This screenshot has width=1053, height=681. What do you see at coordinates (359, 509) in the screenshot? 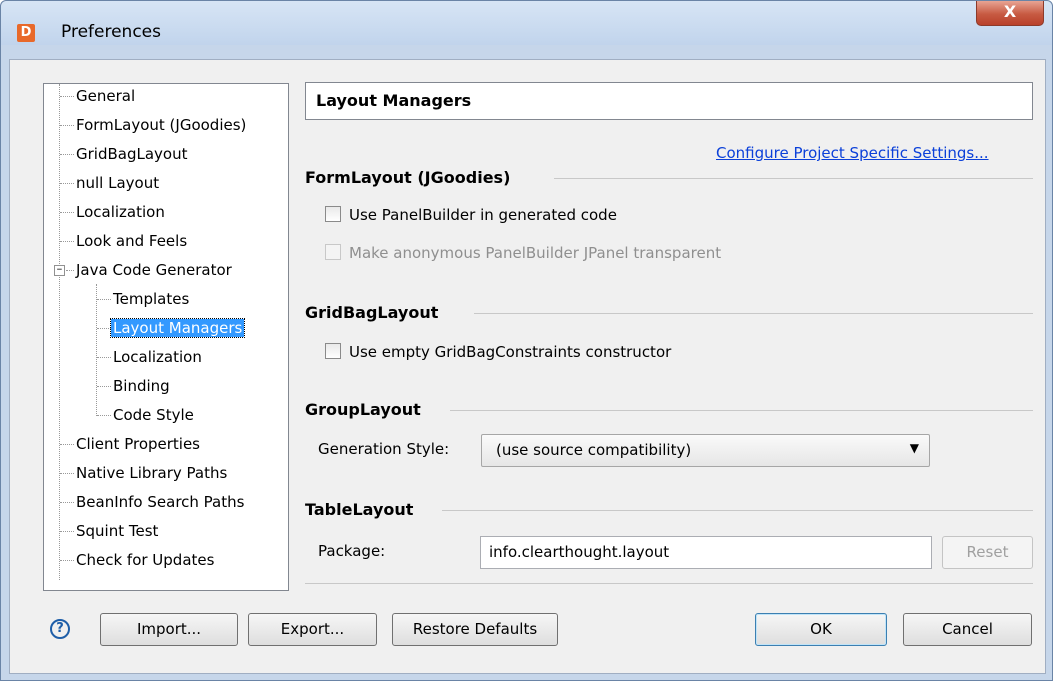
I see `tablelayout-section-title: TableLayout` at bounding box center [359, 509].